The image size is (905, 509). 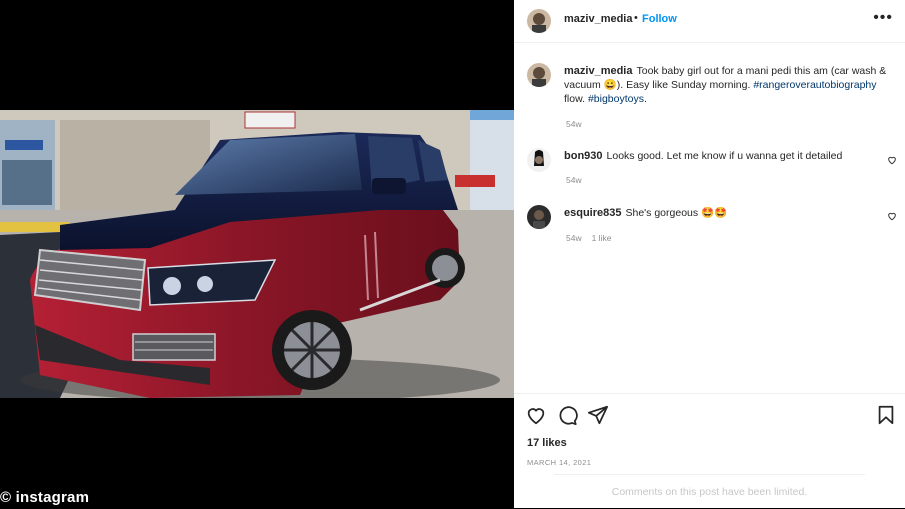 I want to click on caption-meta: 54w, so click(x=579, y=124).